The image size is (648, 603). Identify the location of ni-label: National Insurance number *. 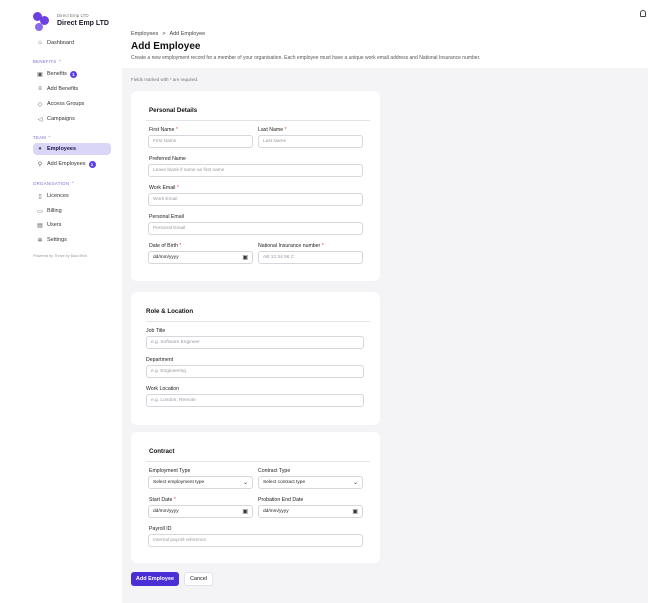
(291, 246).